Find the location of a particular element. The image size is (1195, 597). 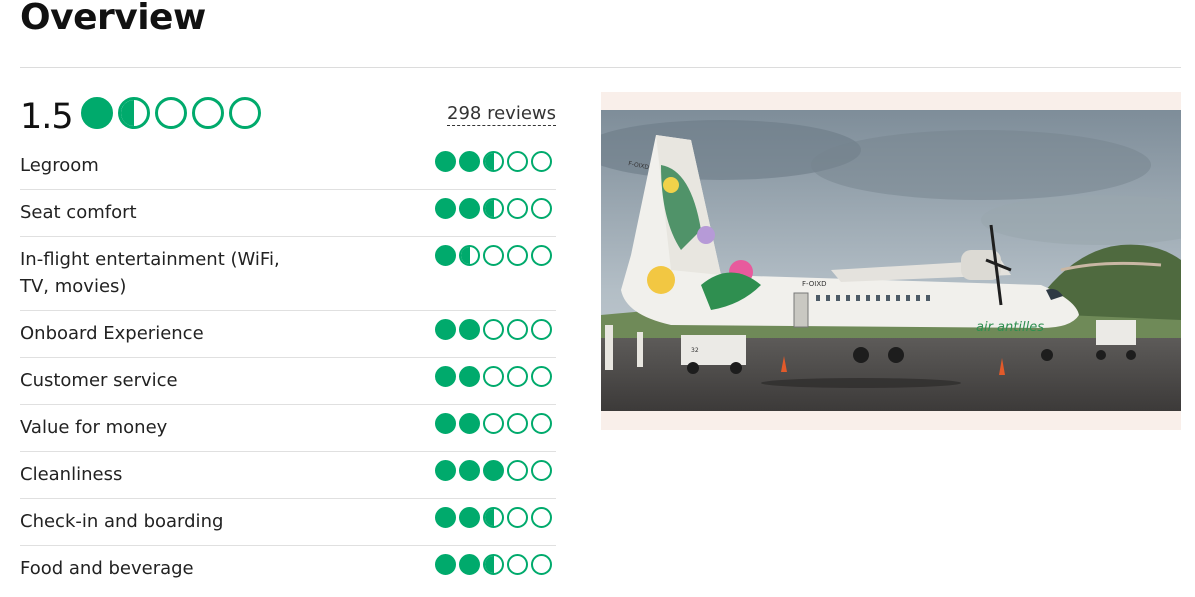

overall-rating-bubble-half-icon is located at coordinates (134, 113).